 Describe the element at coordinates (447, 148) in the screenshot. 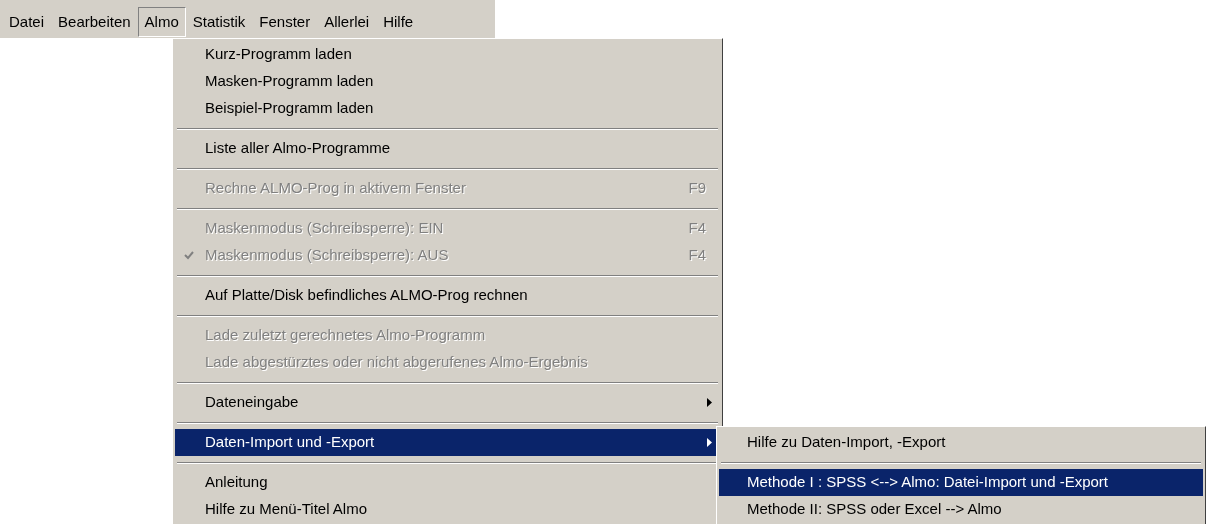

I see `menu-item: Liste aller Almo-Programme` at that location.